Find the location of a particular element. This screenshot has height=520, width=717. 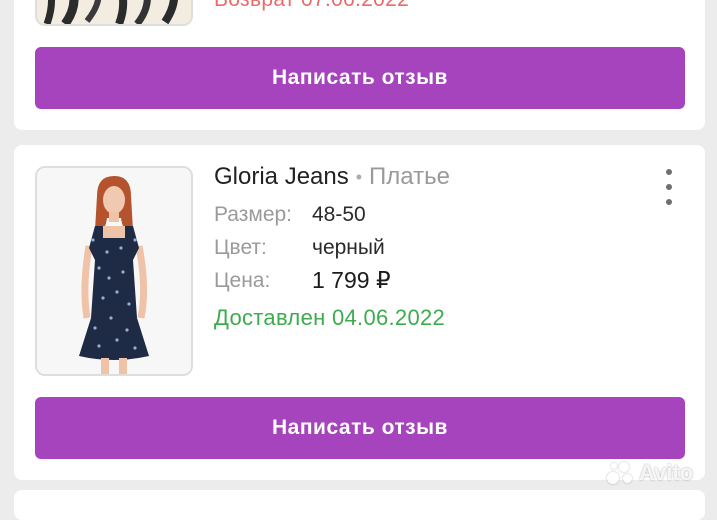

price-label: Цена: is located at coordinates (242, 280).